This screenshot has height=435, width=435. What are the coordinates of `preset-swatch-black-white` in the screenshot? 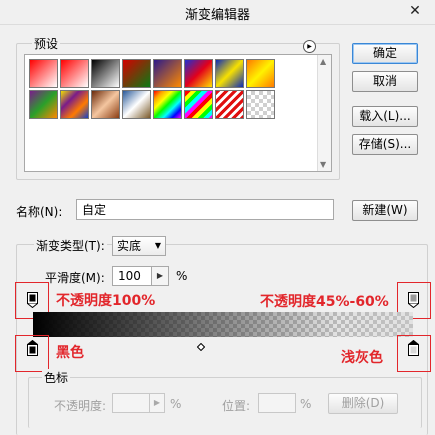 It's located at (105, 73).